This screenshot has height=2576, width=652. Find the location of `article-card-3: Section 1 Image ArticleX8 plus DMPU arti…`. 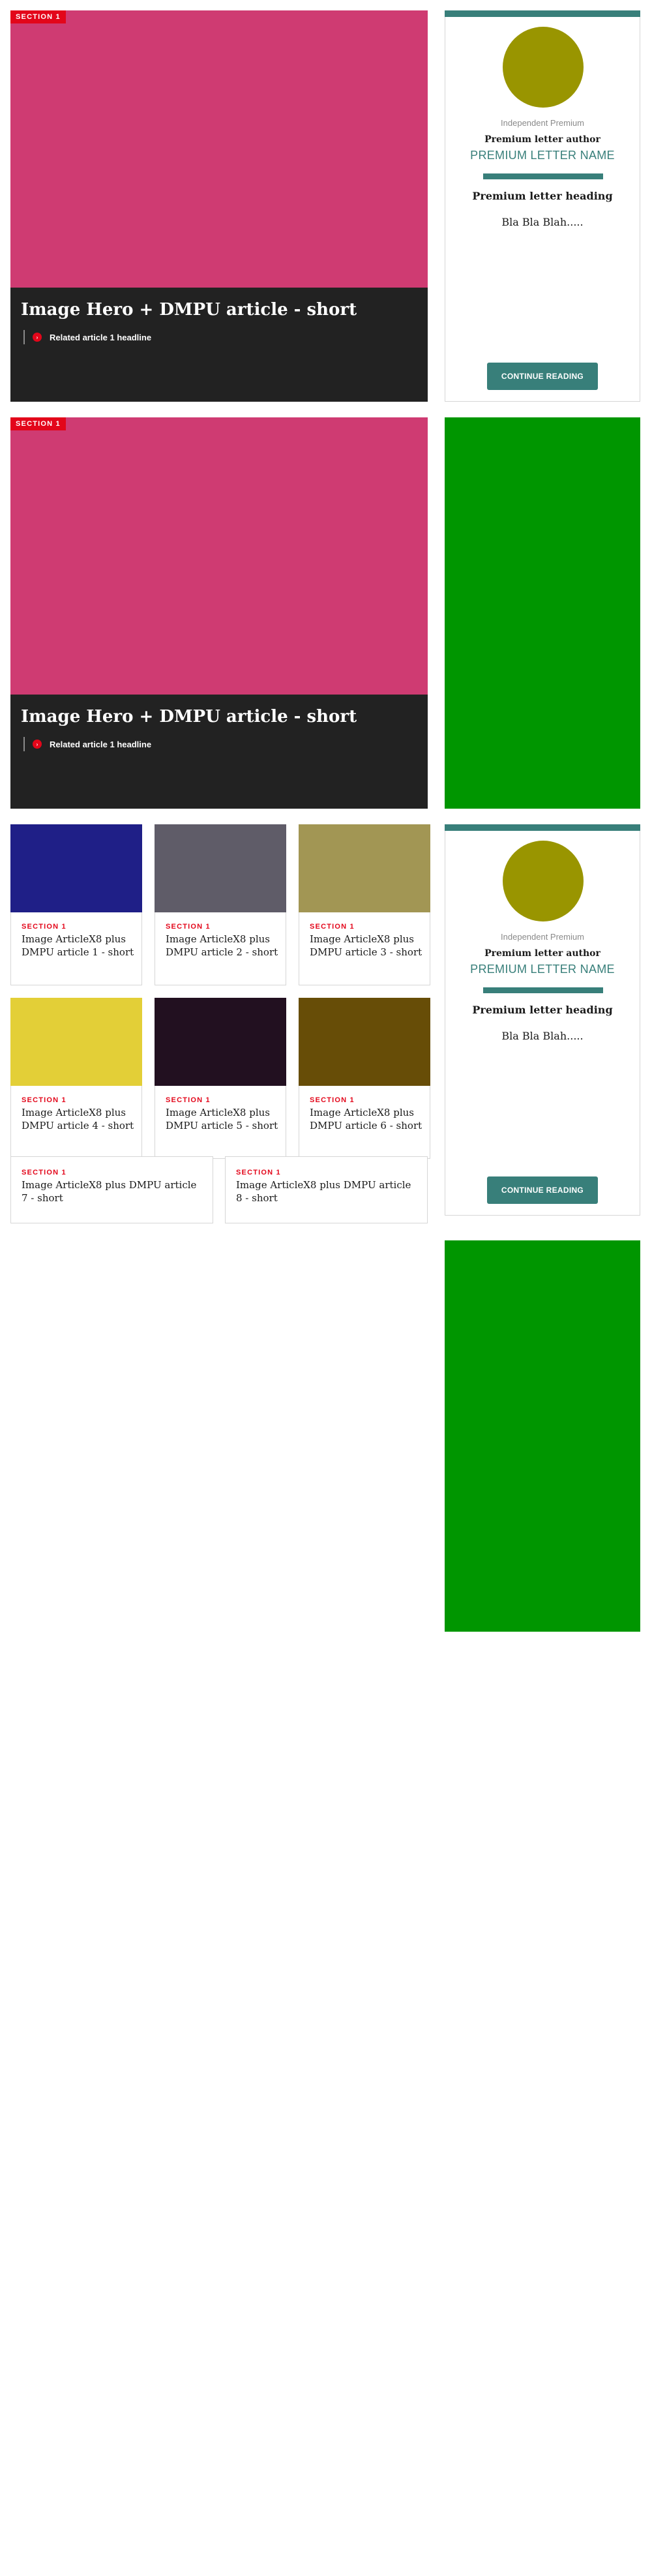

article-card-3: Section 1 Image ArticleX8 plus DMPU arti… is located at coordinates (365, 904).